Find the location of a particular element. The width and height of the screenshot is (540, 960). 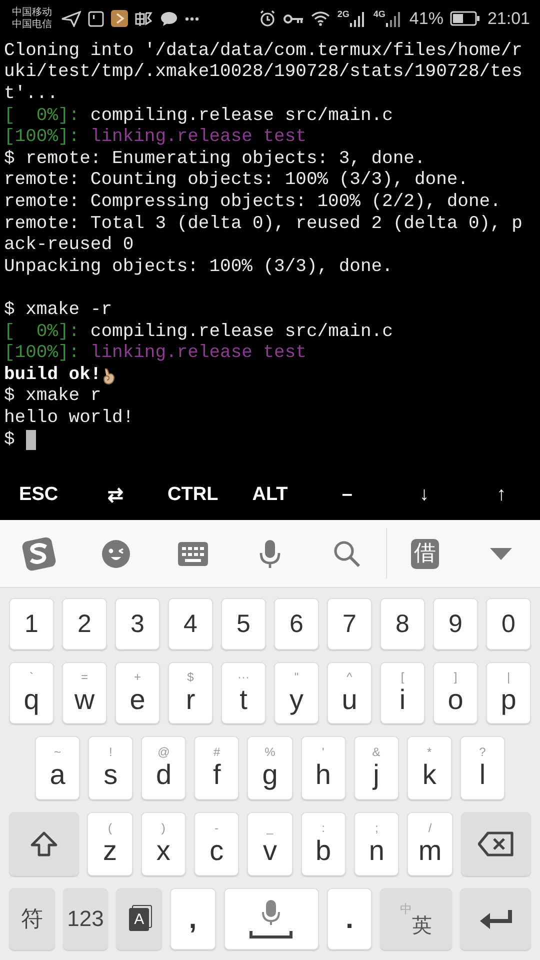

network-type: 4G is located at coordinates (379, 14).